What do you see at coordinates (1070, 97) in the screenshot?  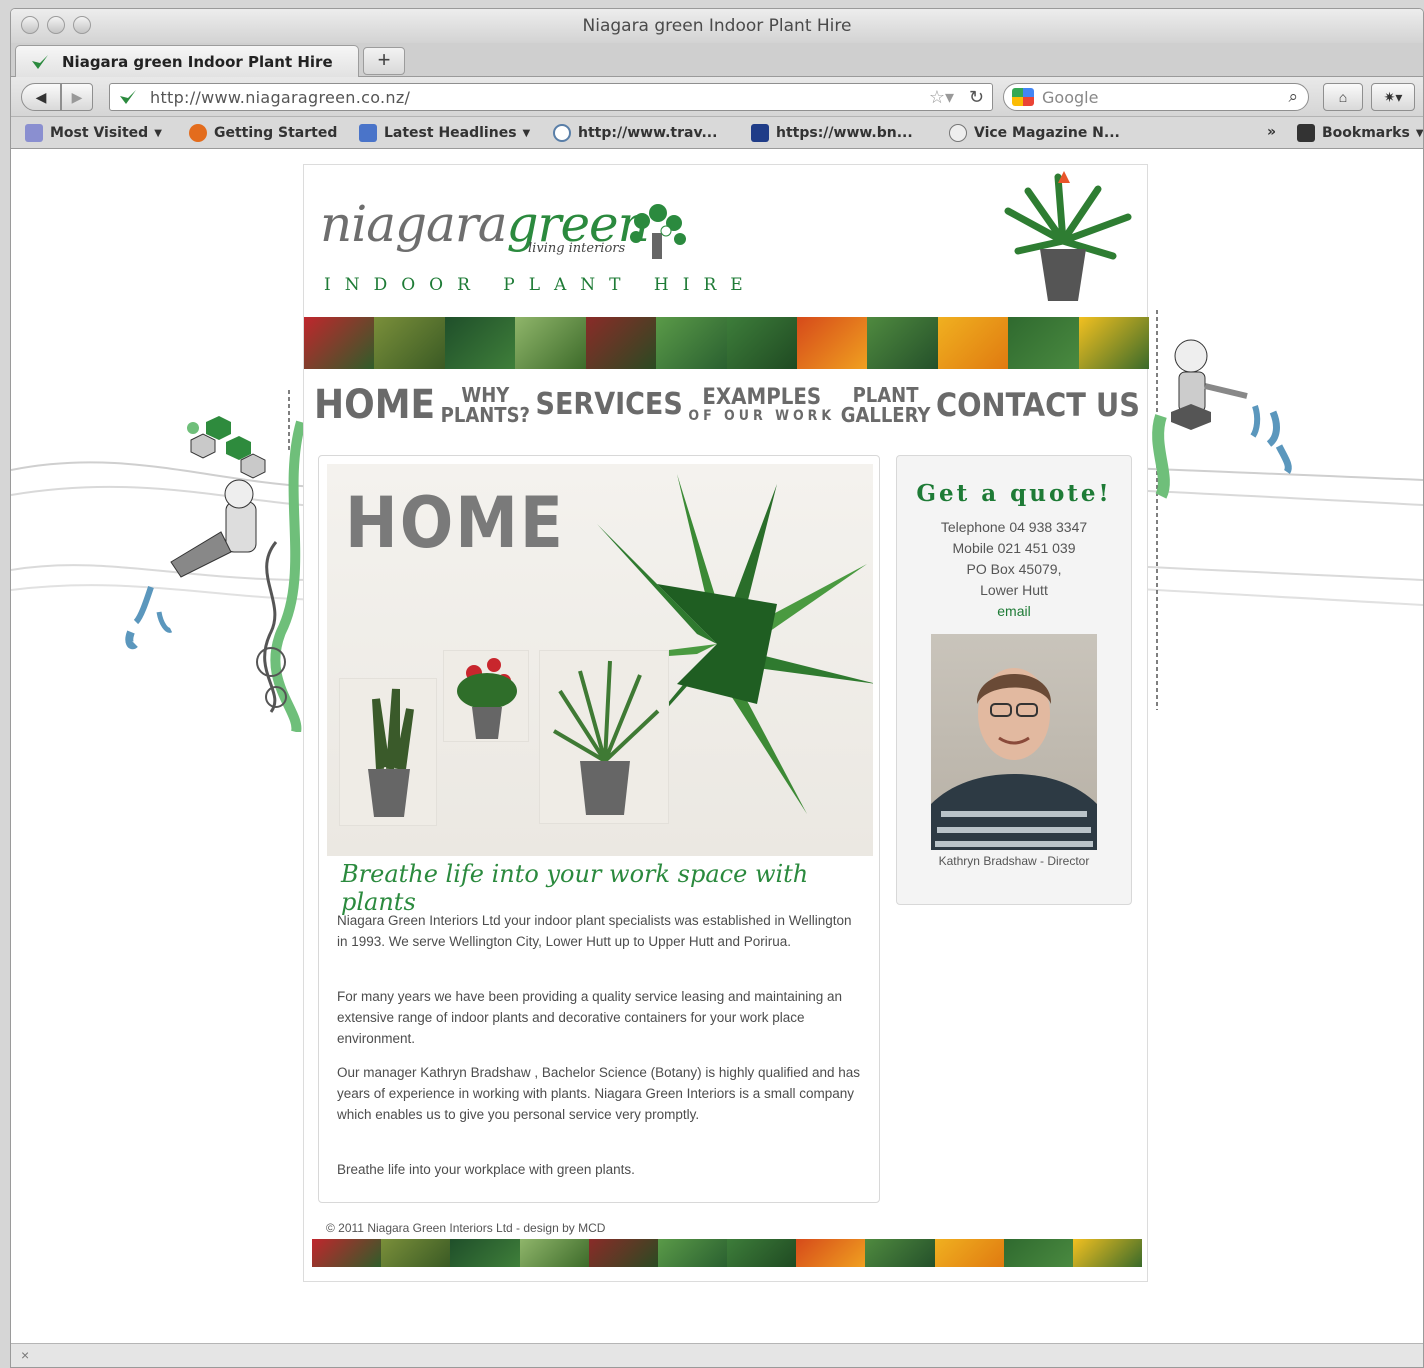 I see `search-placeholder: Google` at bounding box center [1070, 97].